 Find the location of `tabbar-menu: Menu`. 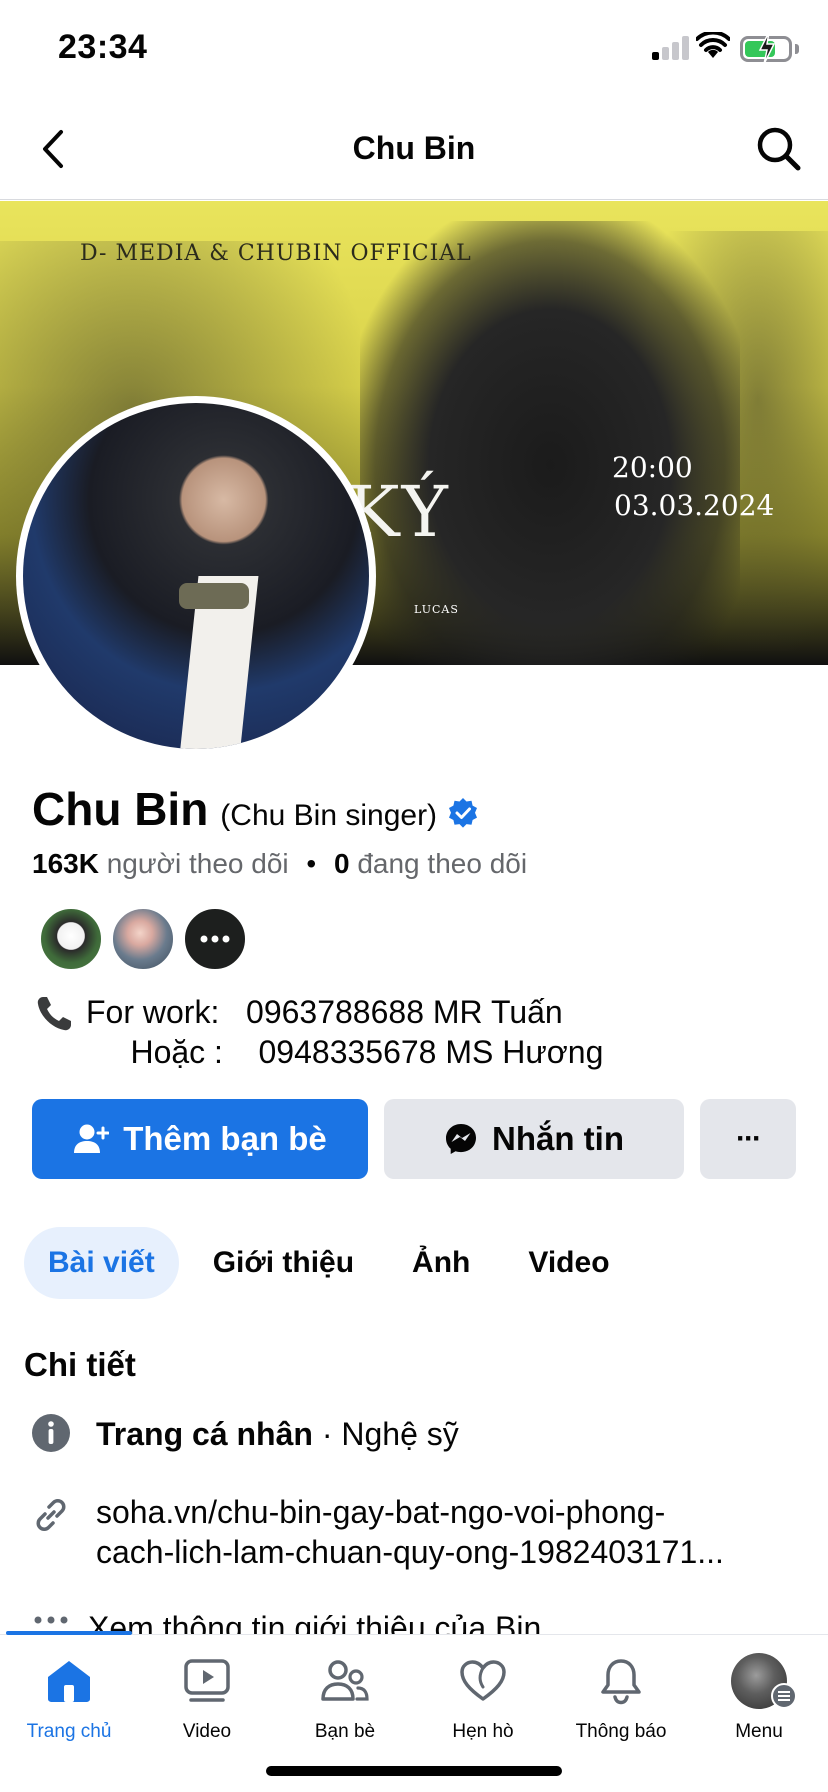

tabbar-menu: Menu is located at coordinates (759, 1698).